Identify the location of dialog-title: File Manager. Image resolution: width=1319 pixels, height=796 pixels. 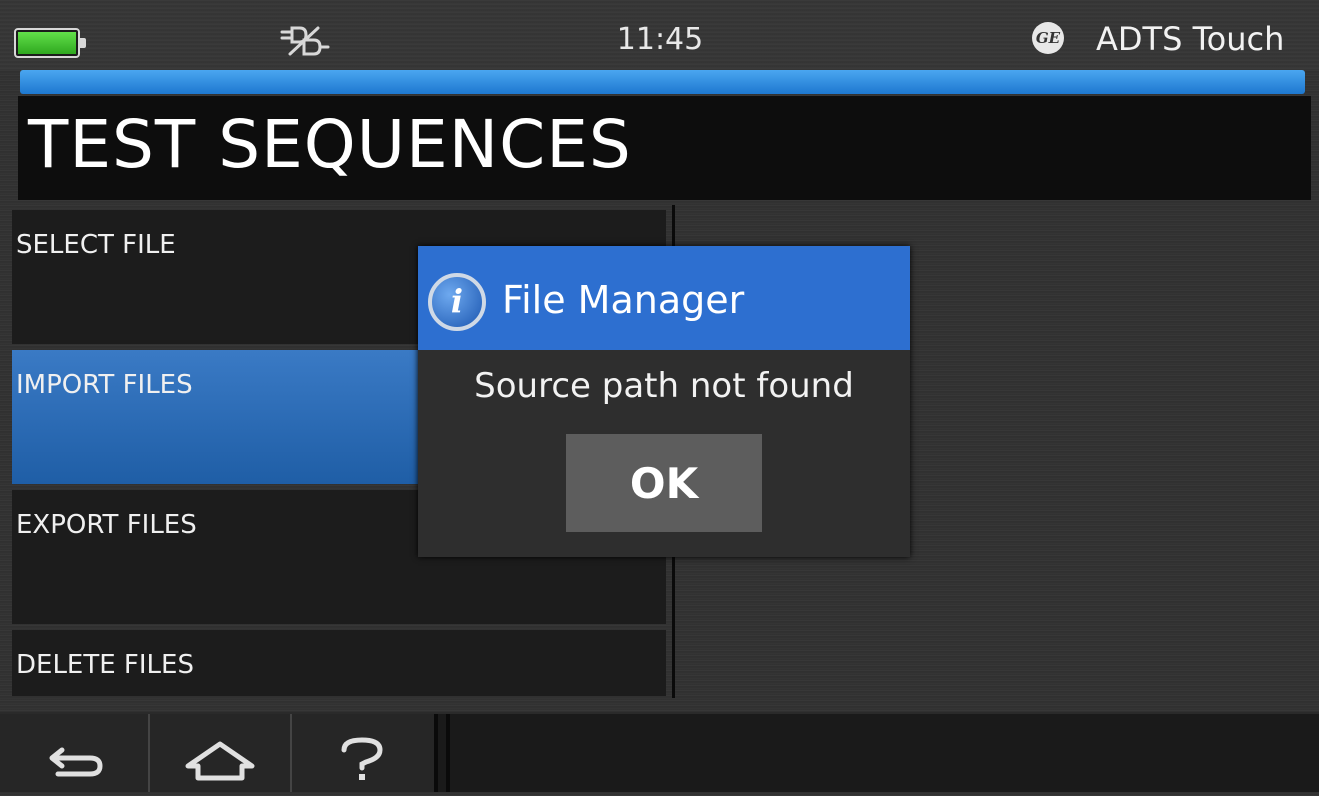
(623, 300).